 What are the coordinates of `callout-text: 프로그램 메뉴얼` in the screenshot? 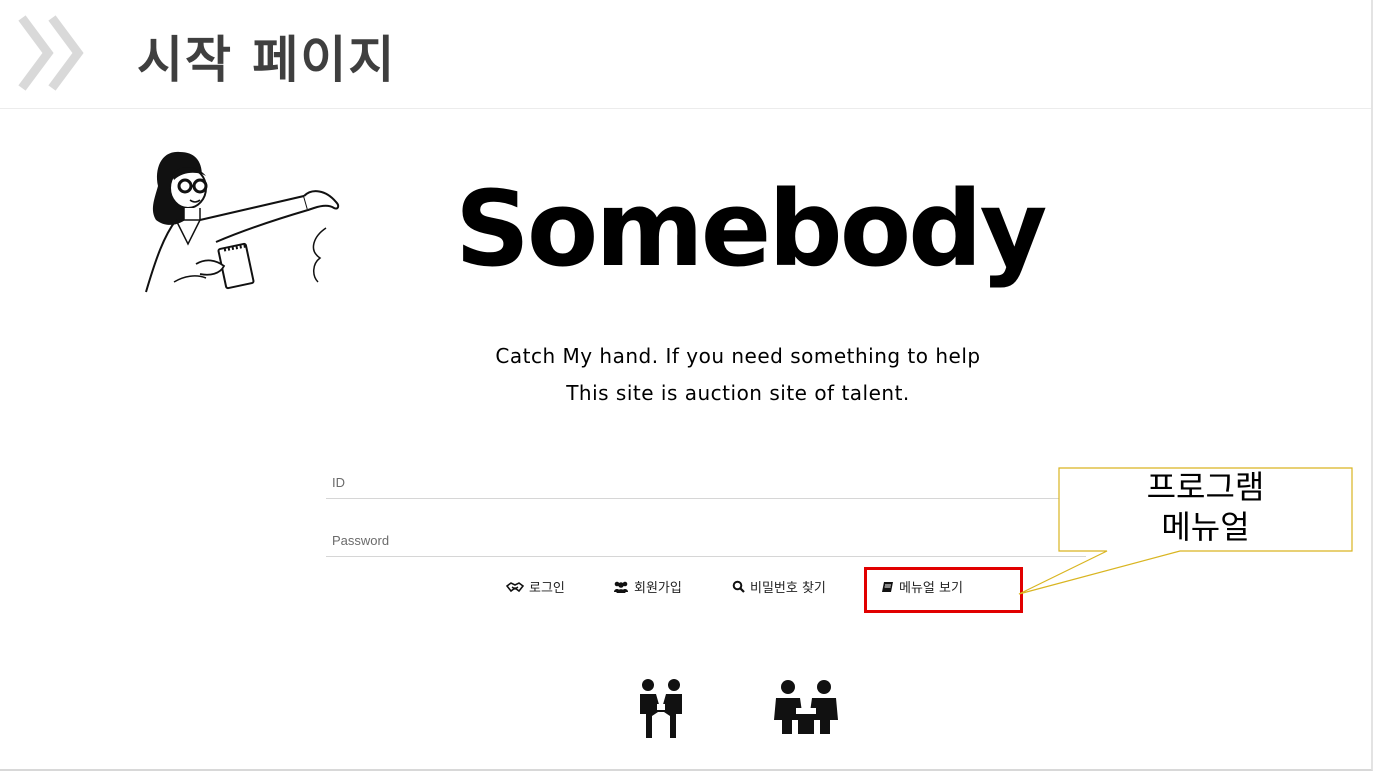 It's located at (1205, 507).